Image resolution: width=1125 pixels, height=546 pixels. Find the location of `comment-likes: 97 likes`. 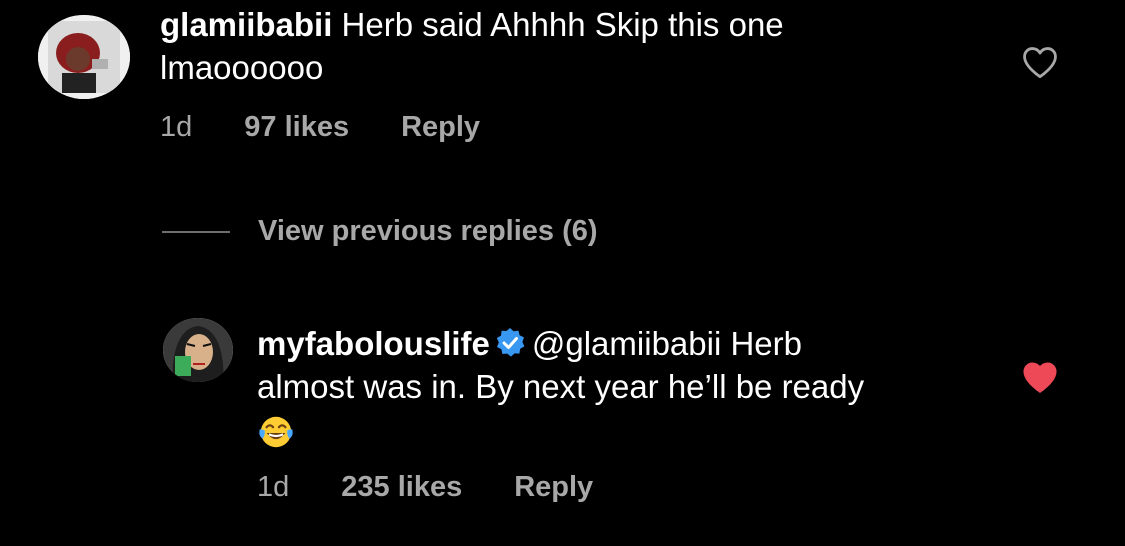

comment-likes: 97 likes is located at coordinates (296, 127).